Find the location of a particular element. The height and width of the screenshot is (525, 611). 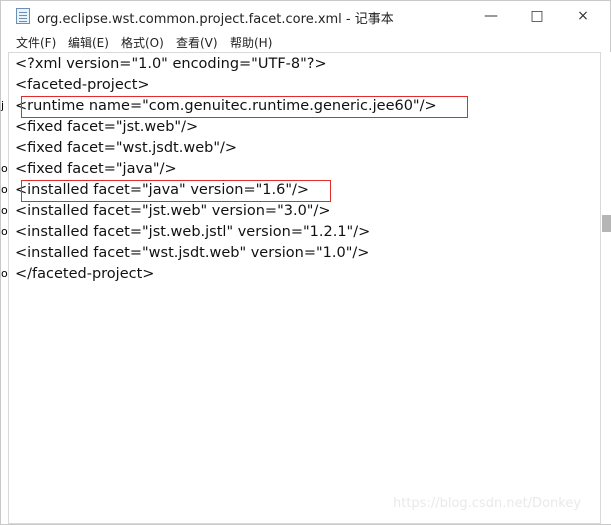

menu-help: 帮助(H) is located at coordinates (251, 42).